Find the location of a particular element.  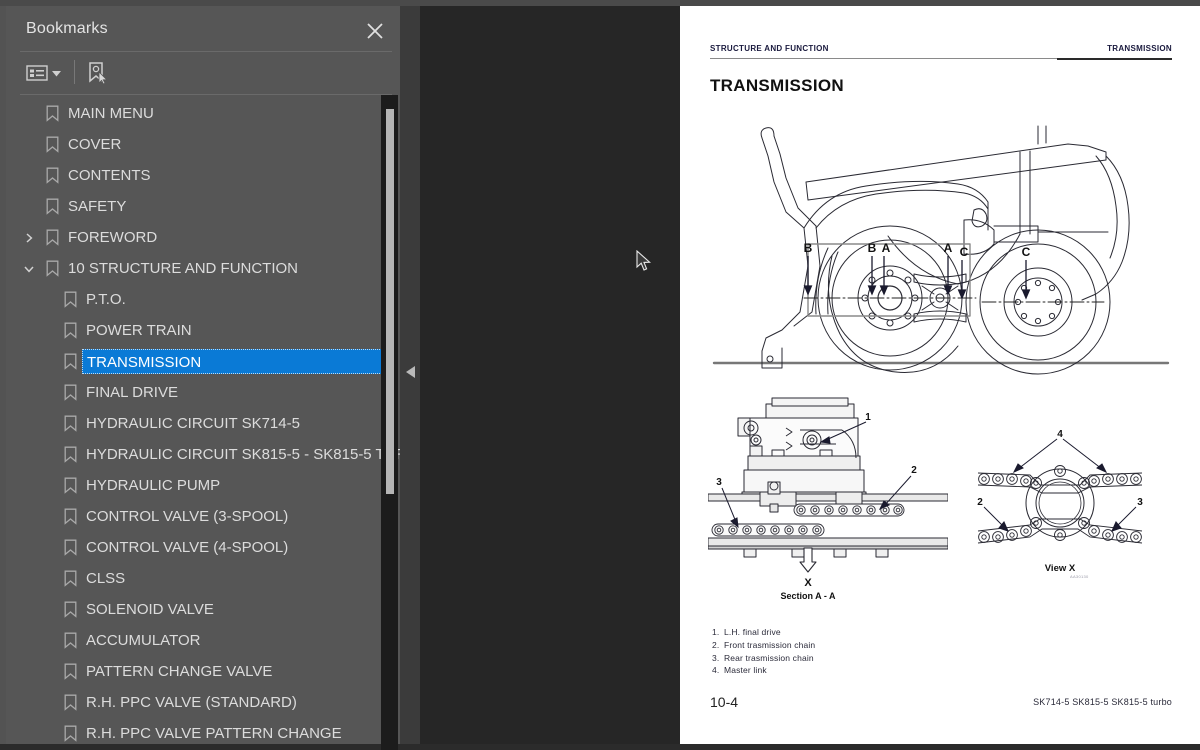

bookmark-item: P.T.O. is located at coordinates (206, 299).